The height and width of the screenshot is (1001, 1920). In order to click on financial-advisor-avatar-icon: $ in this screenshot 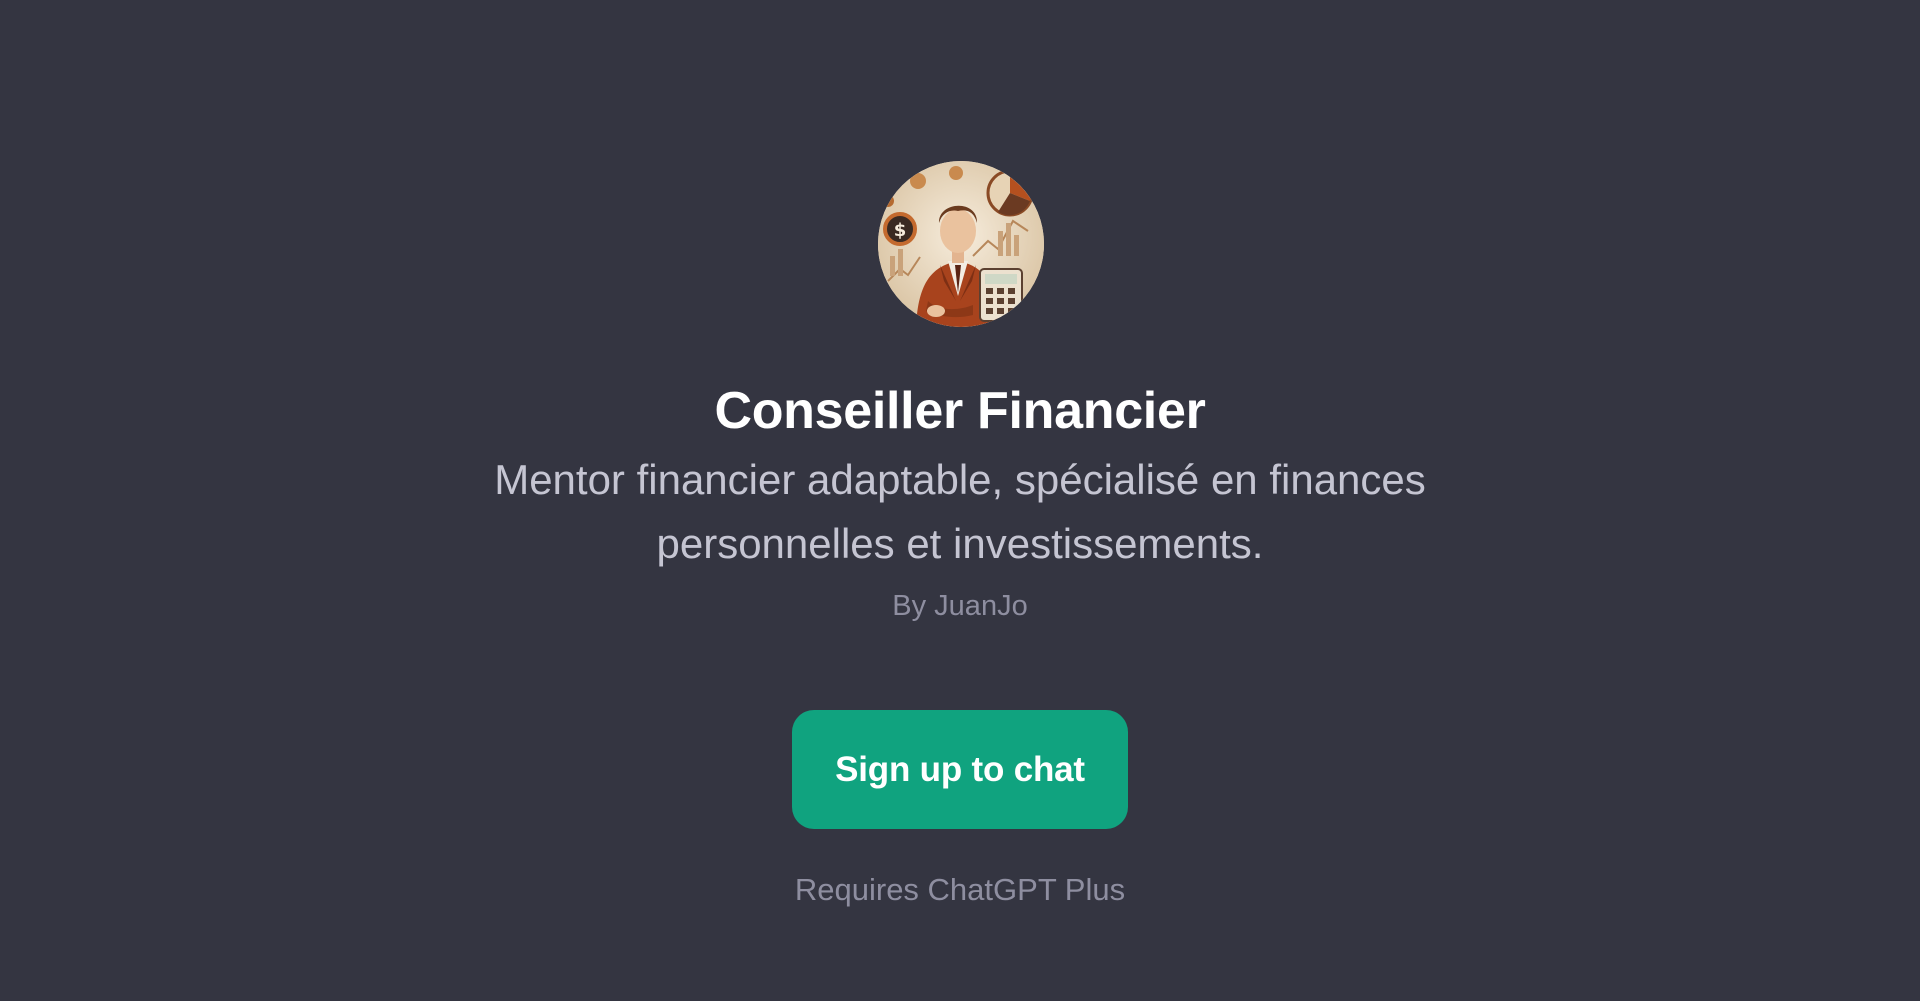, I will do `click(961, 244)`.